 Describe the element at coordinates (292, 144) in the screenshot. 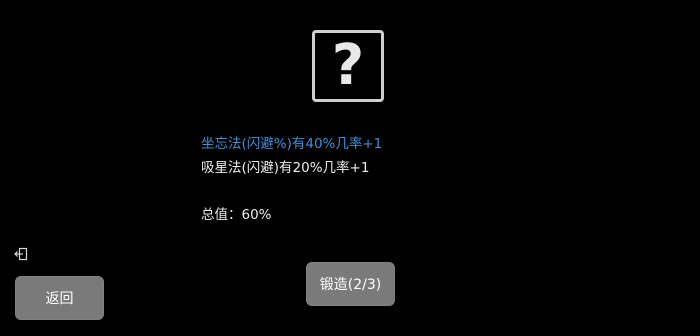

I see `effect-line-primary: 坐忘法(闪避%)有40%几率+1` at that location.